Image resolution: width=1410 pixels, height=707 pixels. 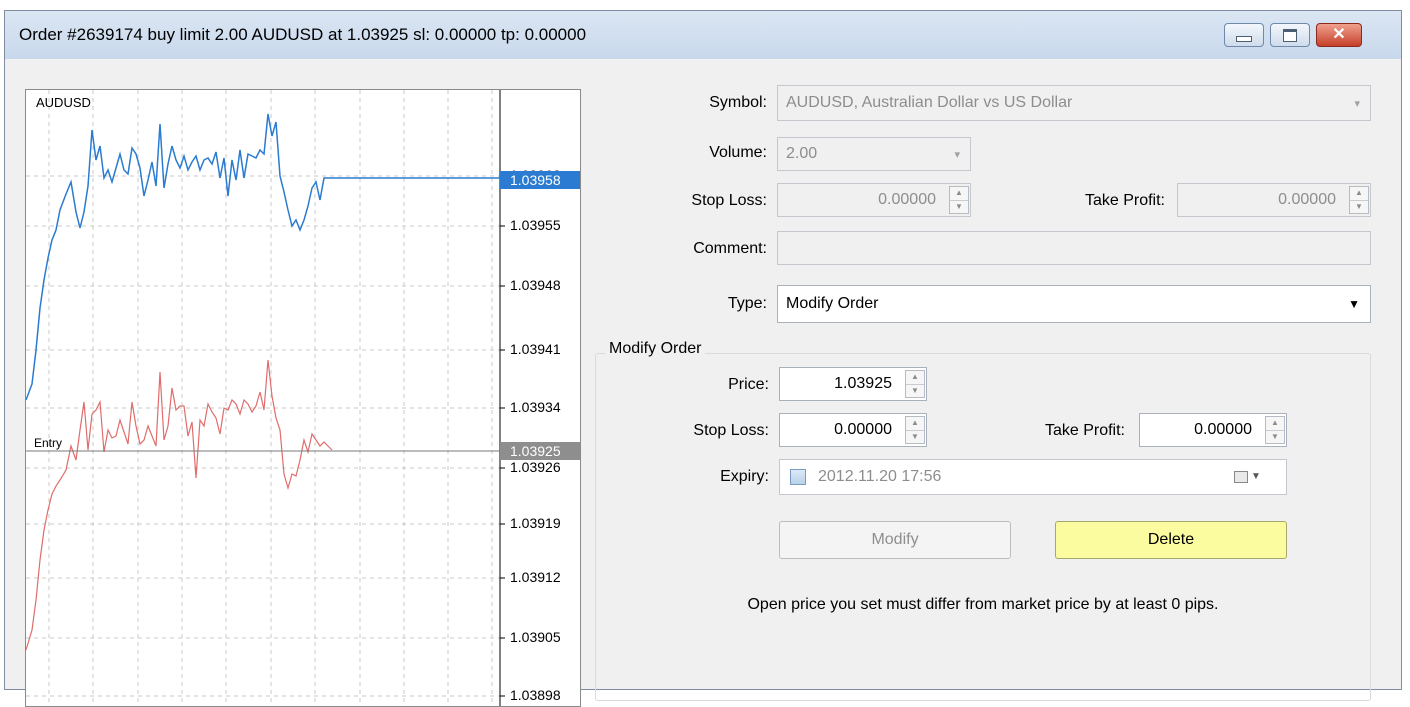 I want to click on stop-loss-value: 0.00000, so click(x=907, y=199).